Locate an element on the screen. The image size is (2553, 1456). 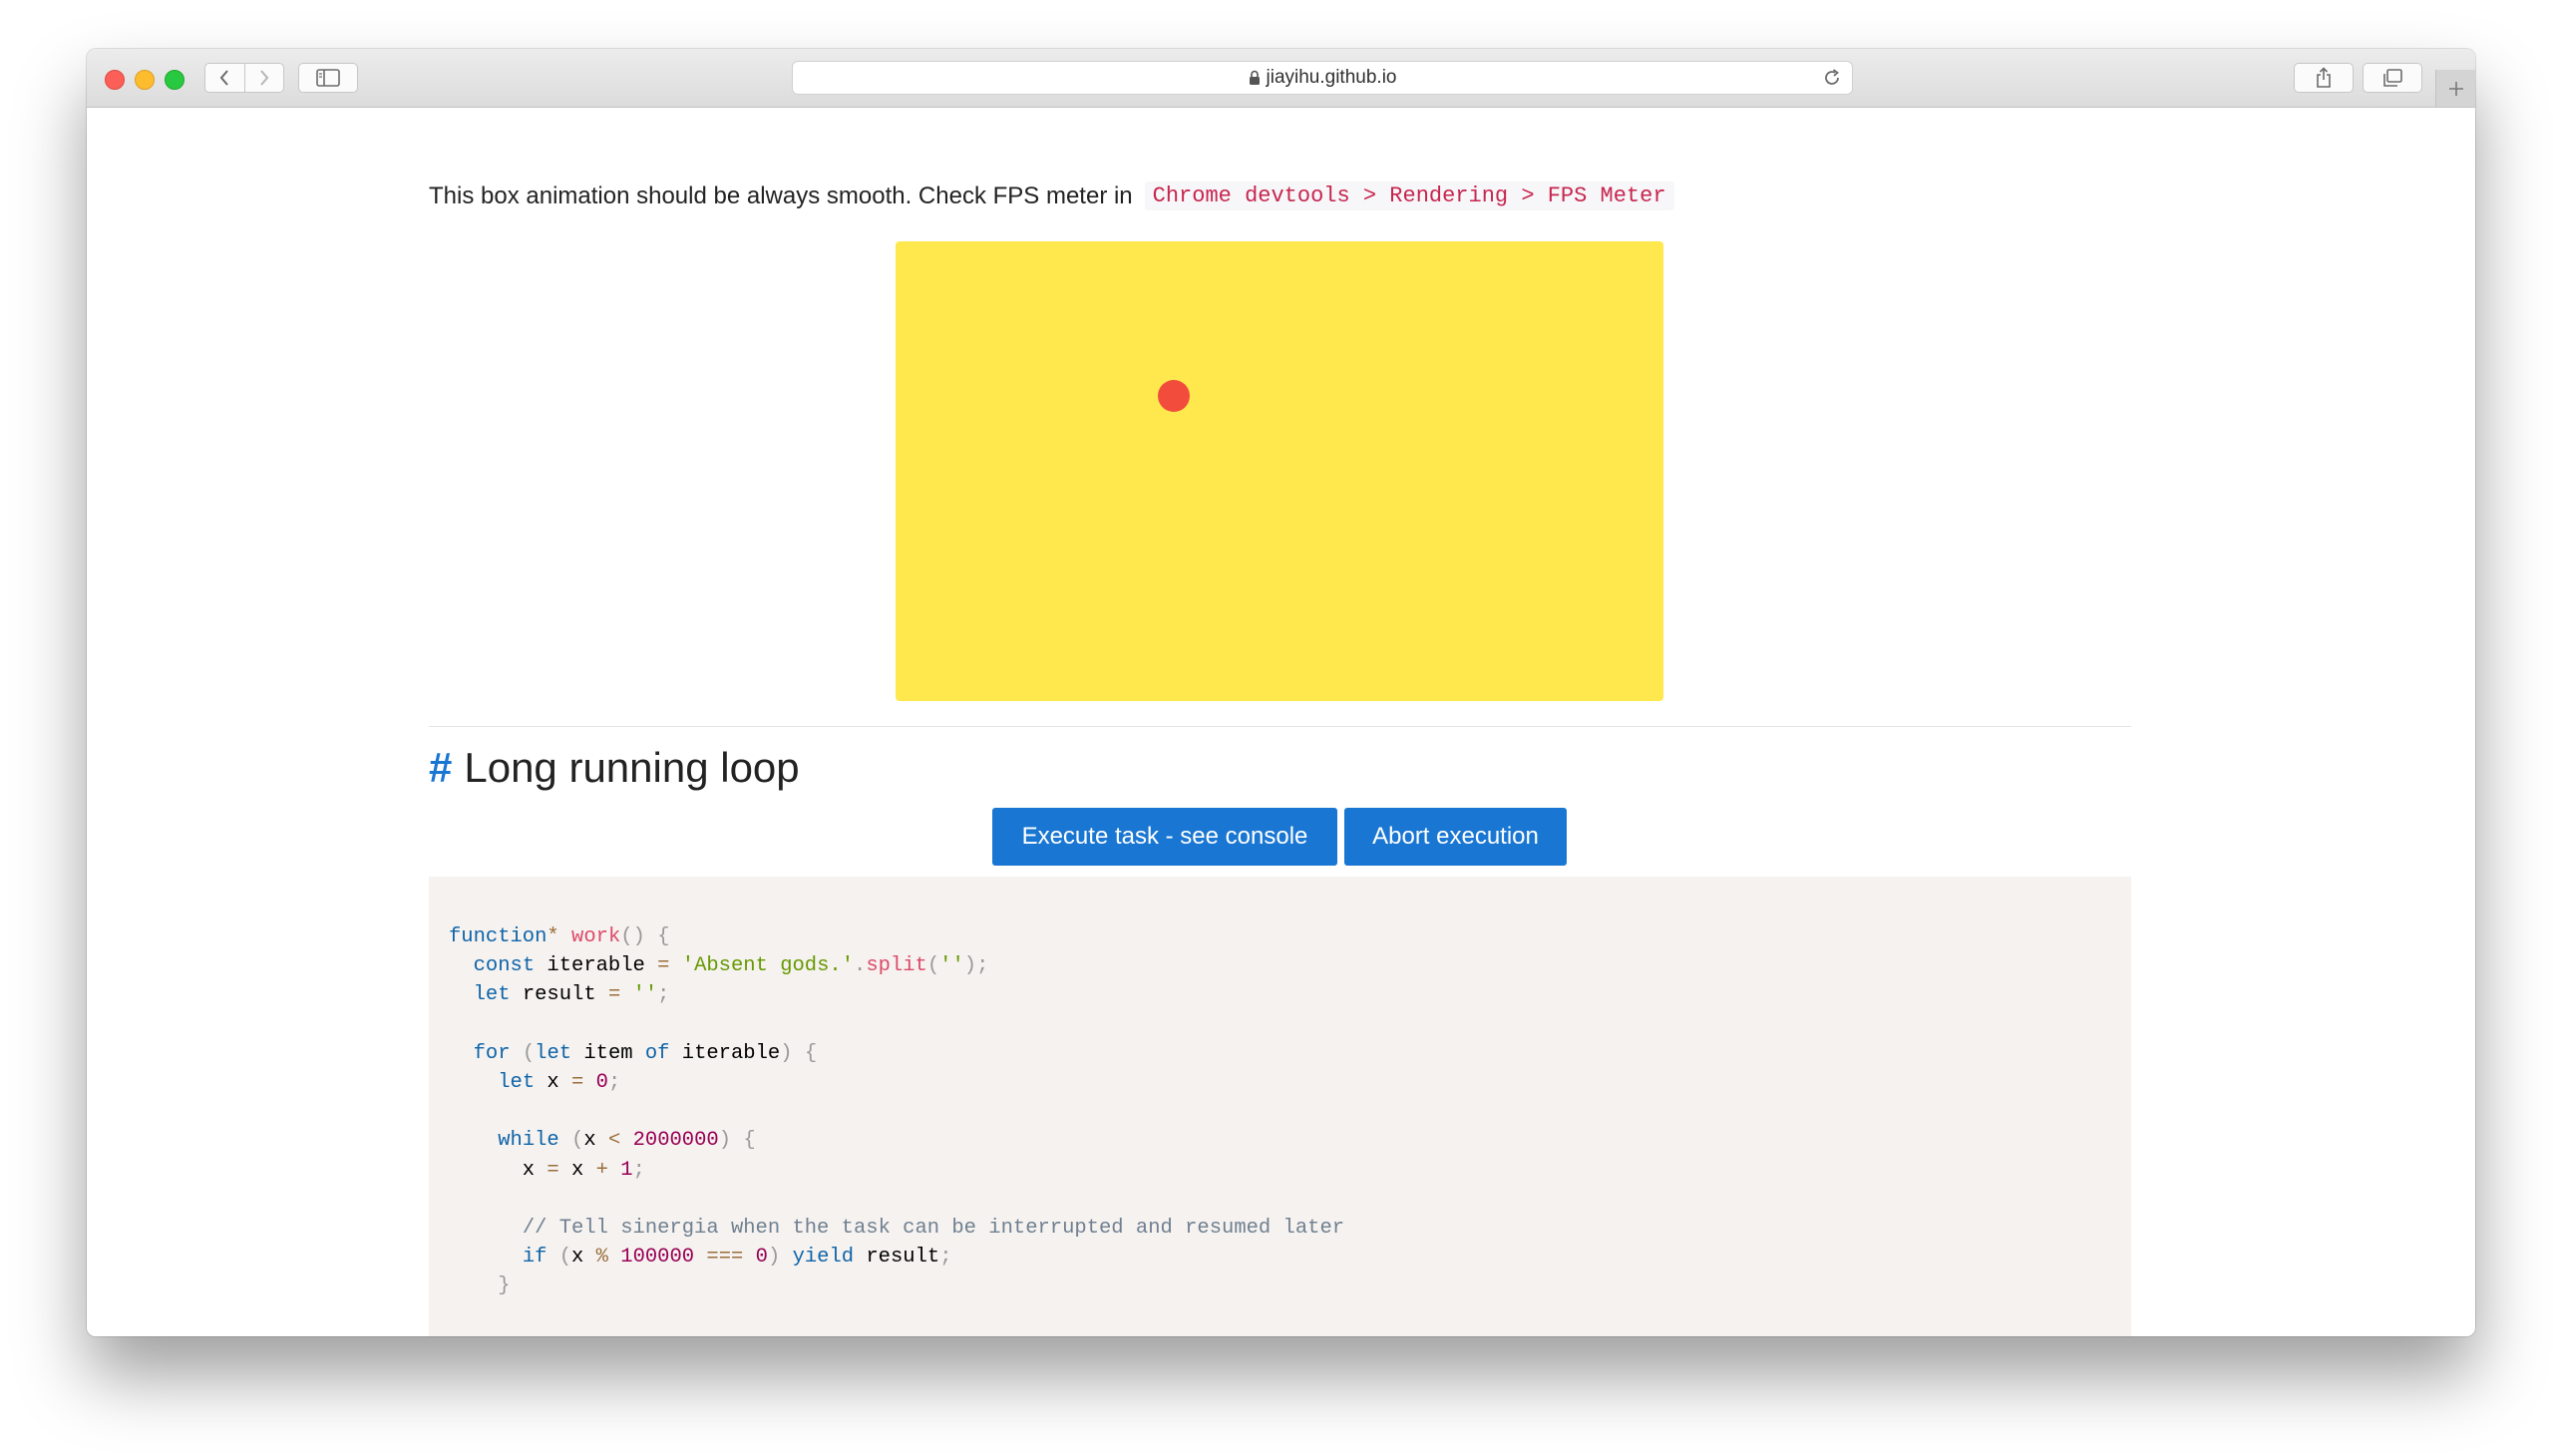
tab-overview-button is located at coordinates (2393, 78).